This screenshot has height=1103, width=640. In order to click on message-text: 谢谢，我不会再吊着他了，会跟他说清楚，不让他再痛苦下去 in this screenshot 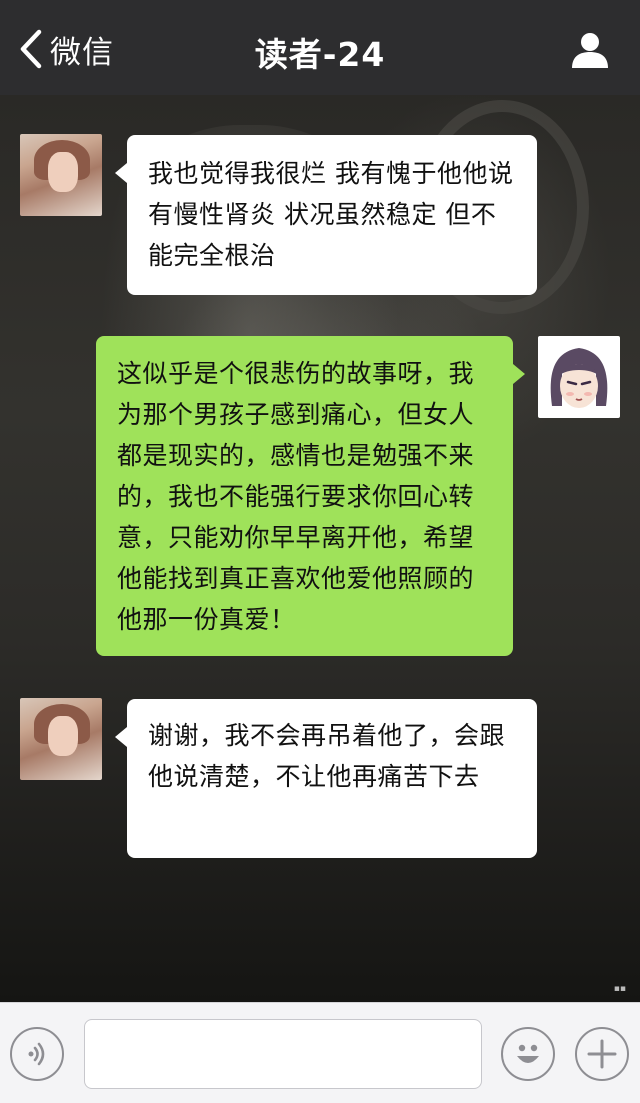, I will do `click(327, 756)`.